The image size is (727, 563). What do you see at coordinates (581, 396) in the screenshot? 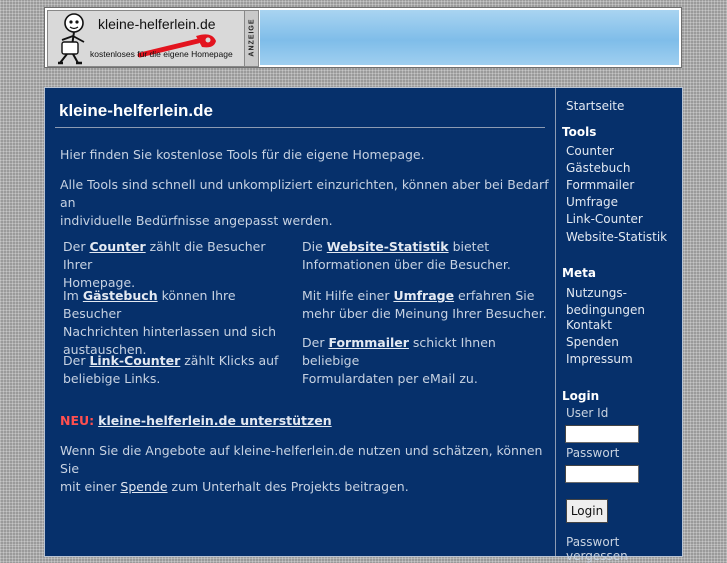
I see `sidebar-heading-login: Login` at bounding box center [581, 396].